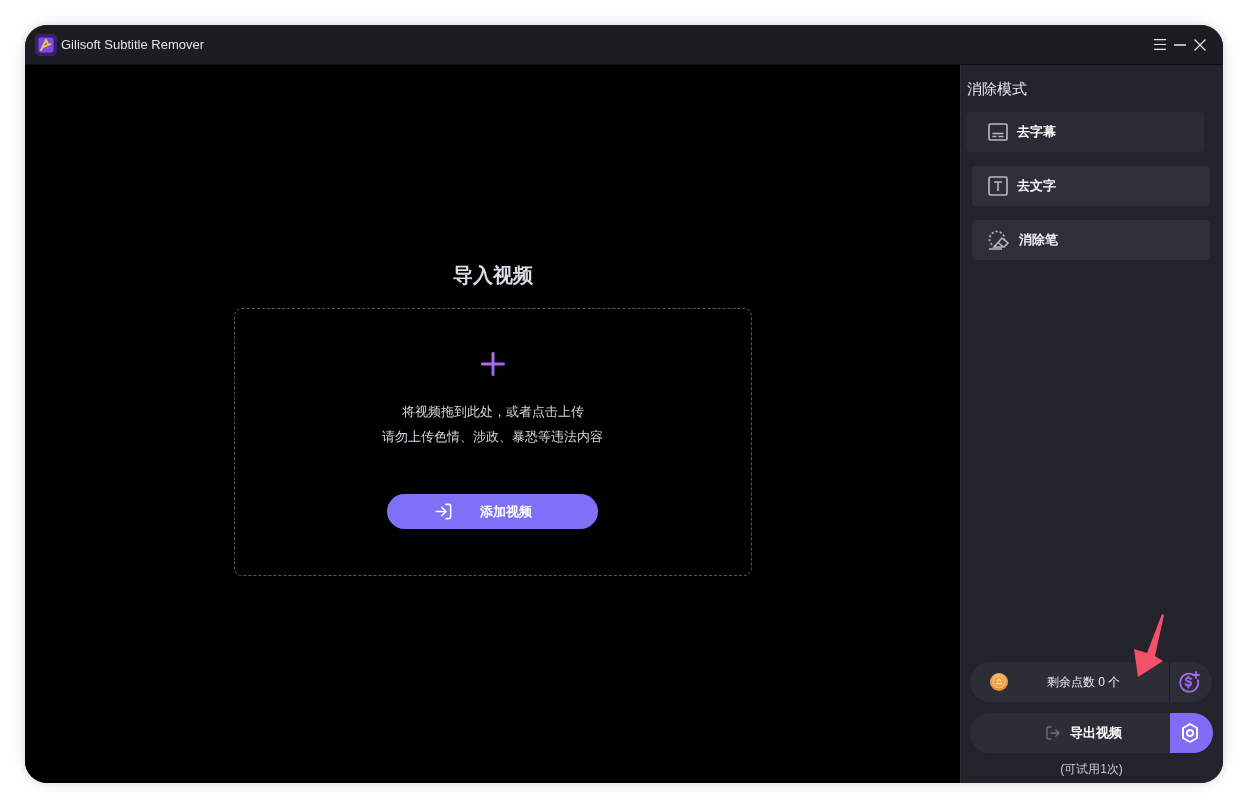 Image resolution: width=1248 pixels, height=808 pixels. Describe the element at coordinates (1189, 682) in the screenshot. I see `coin-plus-icon` at that location.